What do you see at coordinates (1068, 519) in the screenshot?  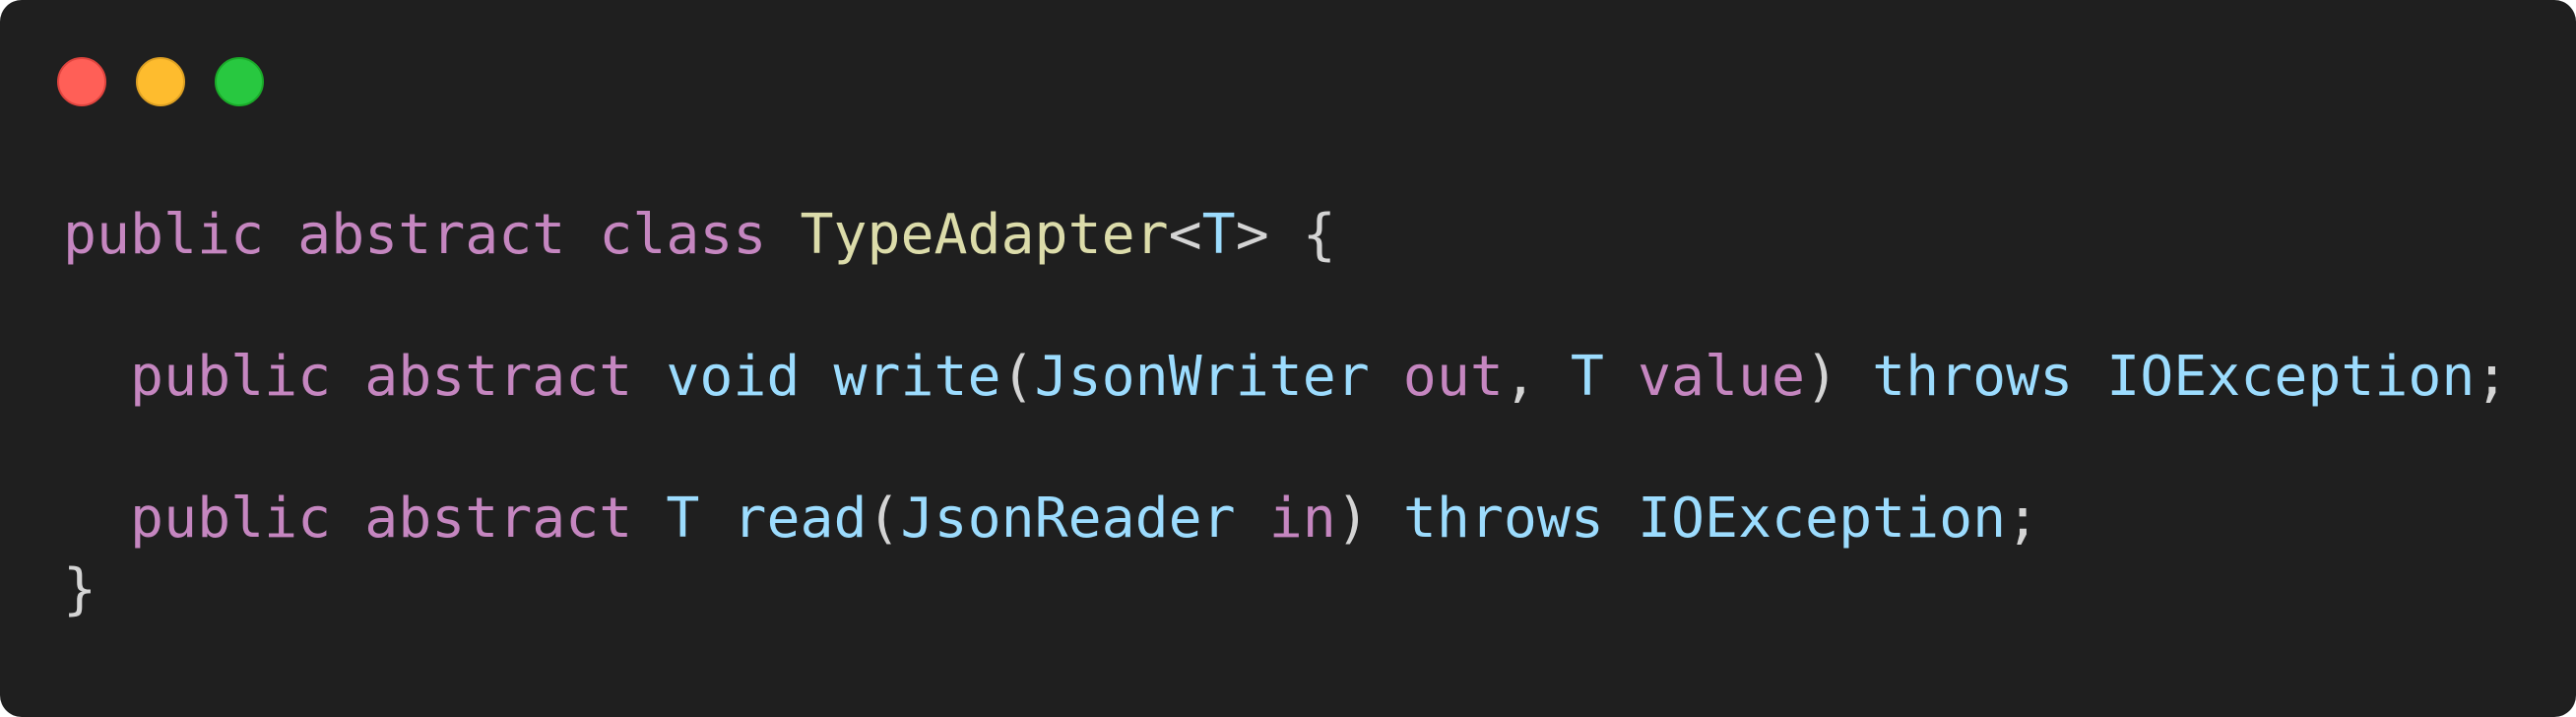 I see `code-token: JsonReader` at bounding box center [1068, 519].